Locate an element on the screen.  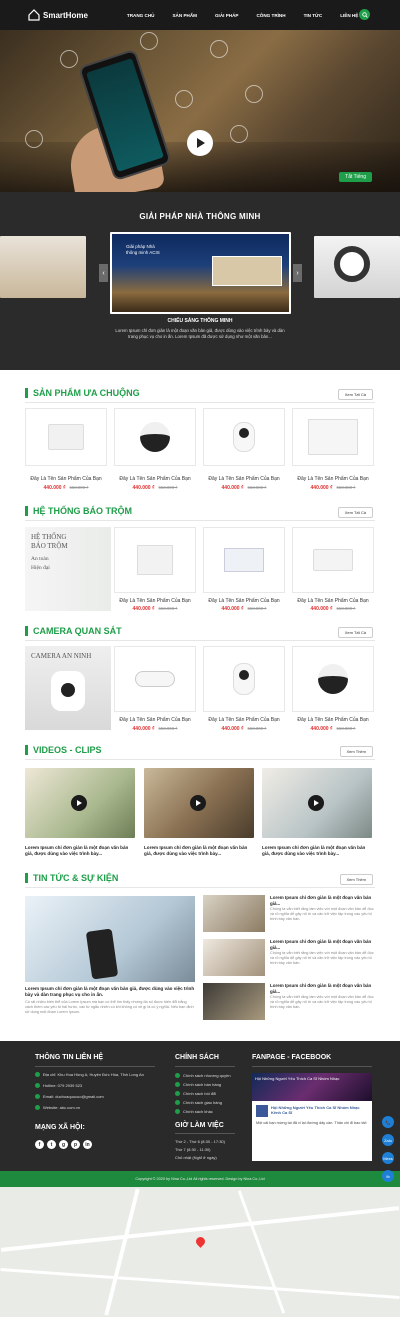
news-main-image is located at coordinates (110, 939).